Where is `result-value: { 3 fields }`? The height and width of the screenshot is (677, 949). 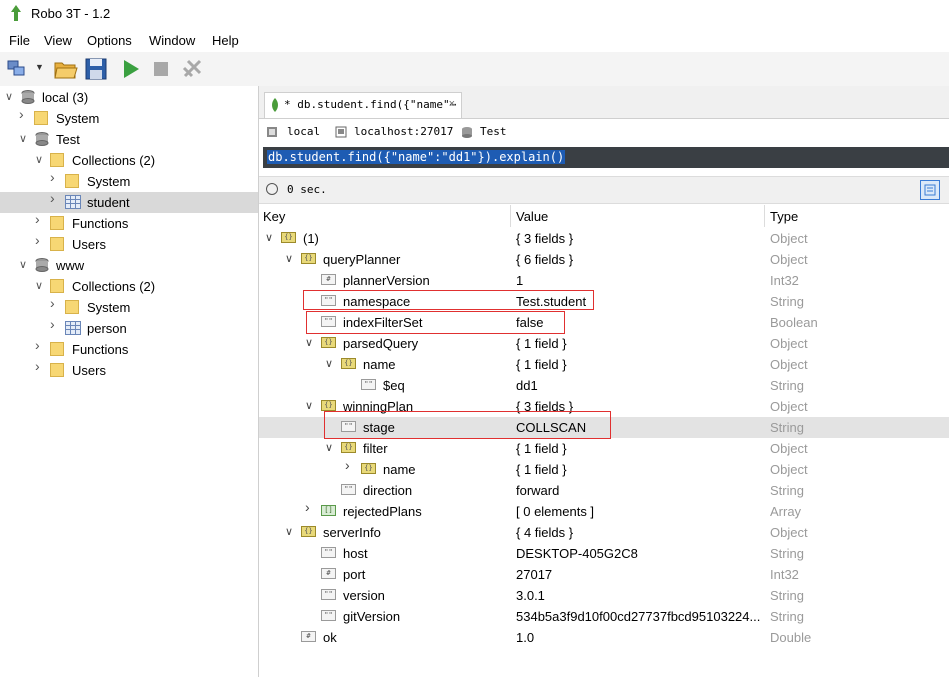 result-value: { 3 fields } is located at coordinates (545, 238).